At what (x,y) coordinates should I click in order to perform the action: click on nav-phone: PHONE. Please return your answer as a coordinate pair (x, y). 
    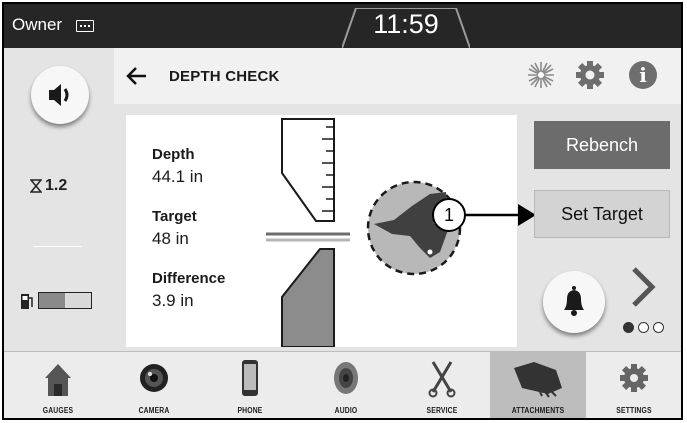
    Looking at the image, I should click on (250, 385).